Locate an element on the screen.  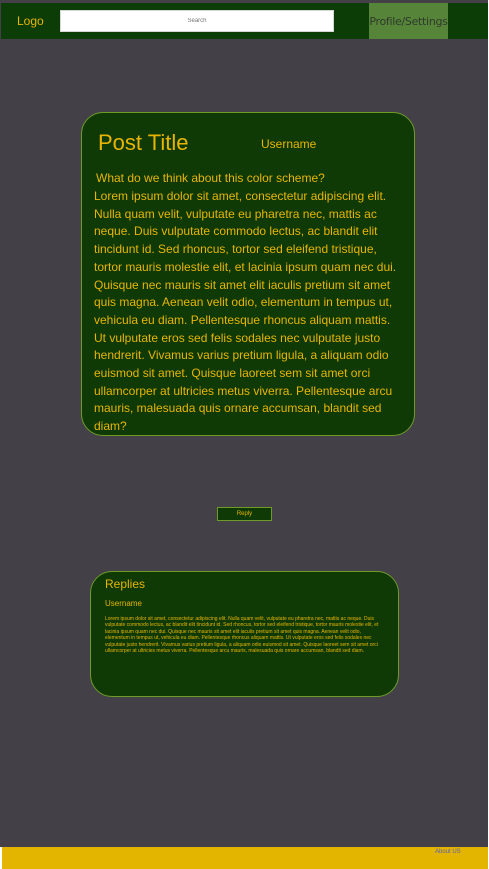
reply-button: Reply is located at coordinates (244, 514).